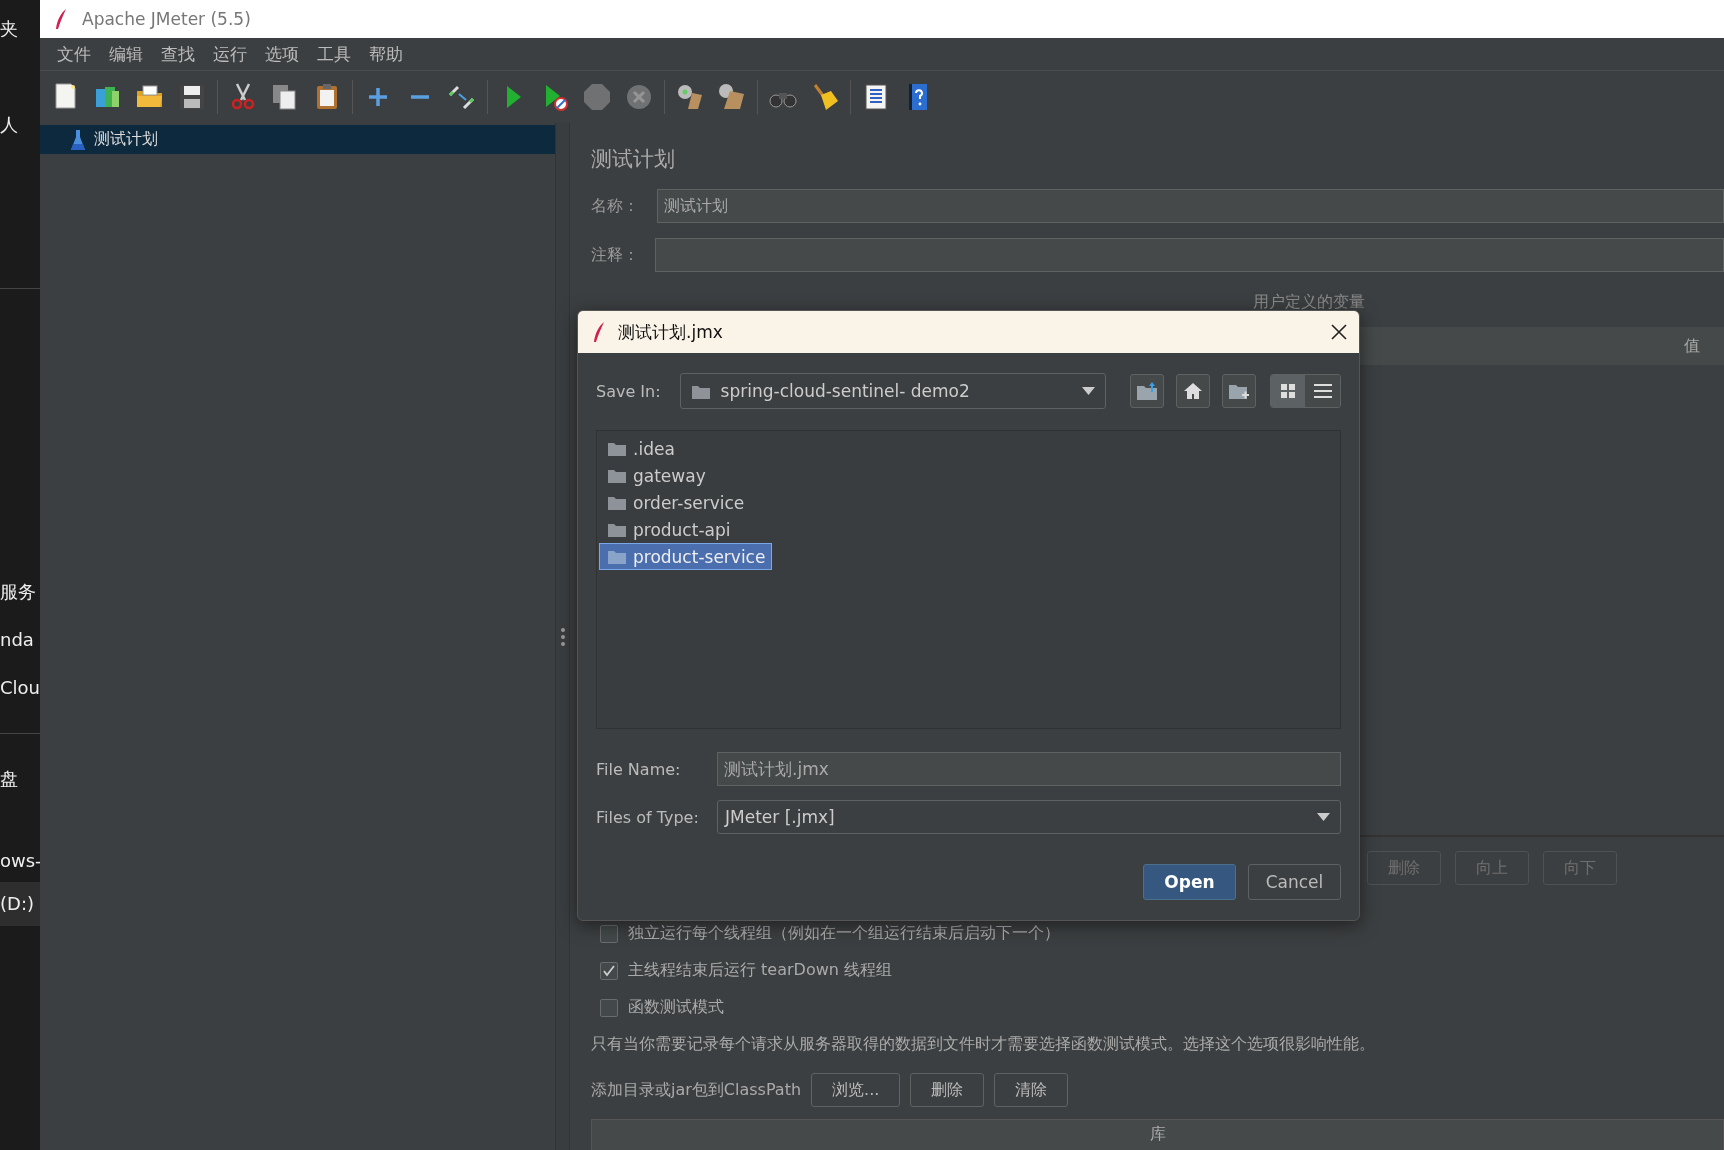 Image resolution: width=1724 pixels, height=1150 pixels. Describe the element at coordinates (1189, 882) in the screenshot. I see `dialog-button: Open` at that location.